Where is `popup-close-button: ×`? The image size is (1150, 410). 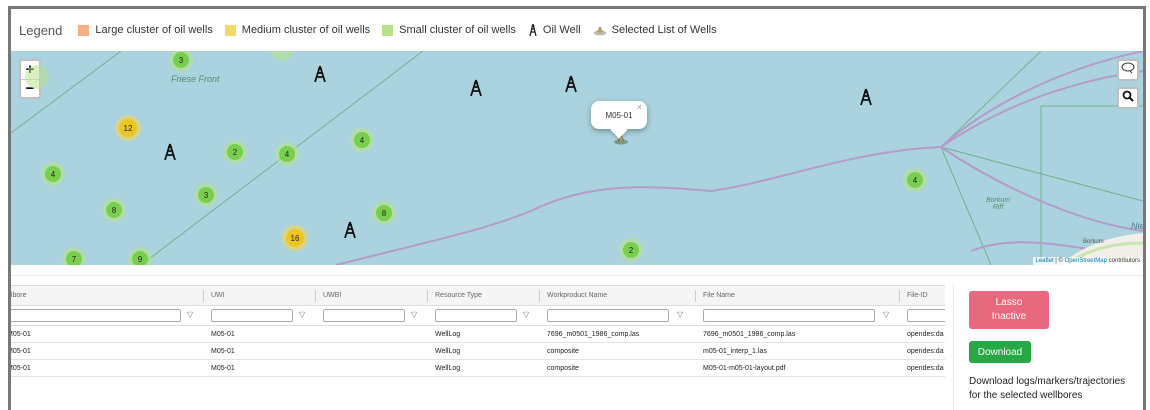 popup-close-button: × is located at coordinates (639, 107).